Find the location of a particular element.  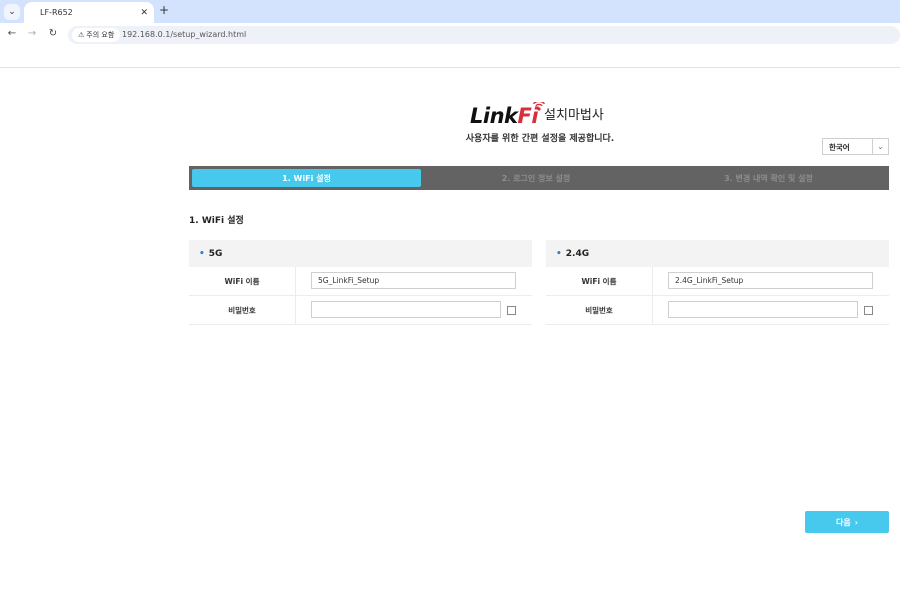

band-name: 2.4G is located at coordinates (577, 253).